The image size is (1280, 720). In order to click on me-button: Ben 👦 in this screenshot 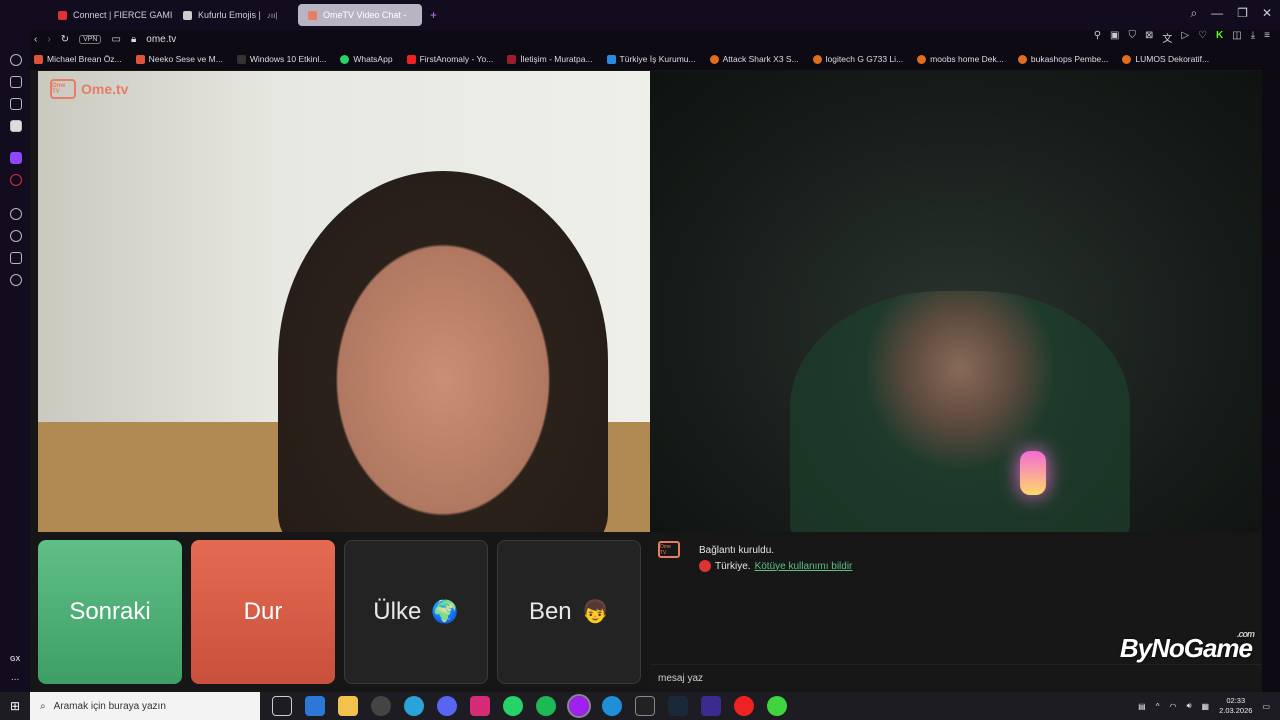, I will do `click(569, 612)`.